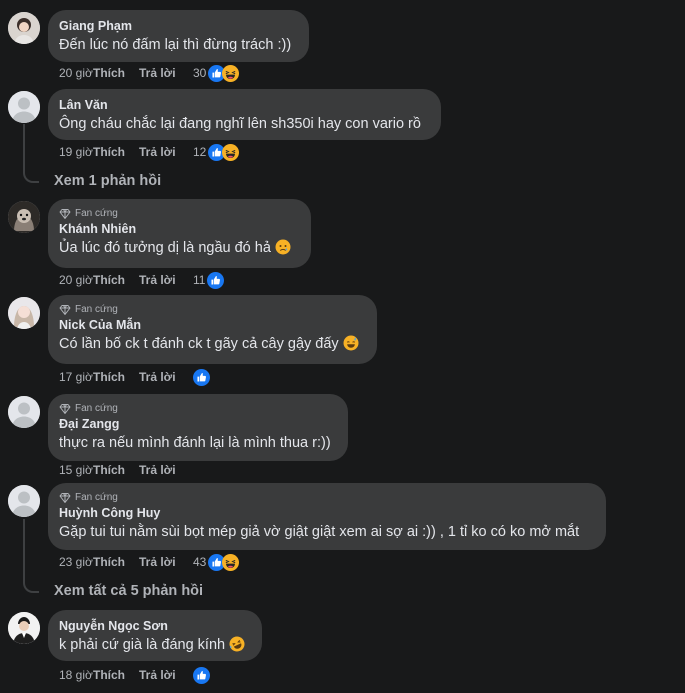 The image size is (685, 693). Describe the element at coordinates (199, 280) in the screenshot. I see `reaction-count: 11` at that location.